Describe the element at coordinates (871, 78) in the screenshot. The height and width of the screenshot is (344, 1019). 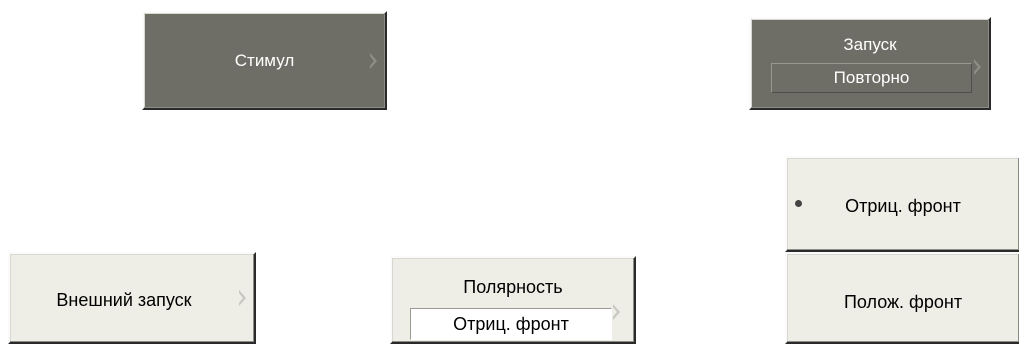
I see `trigger-value: Повторно` at that location.